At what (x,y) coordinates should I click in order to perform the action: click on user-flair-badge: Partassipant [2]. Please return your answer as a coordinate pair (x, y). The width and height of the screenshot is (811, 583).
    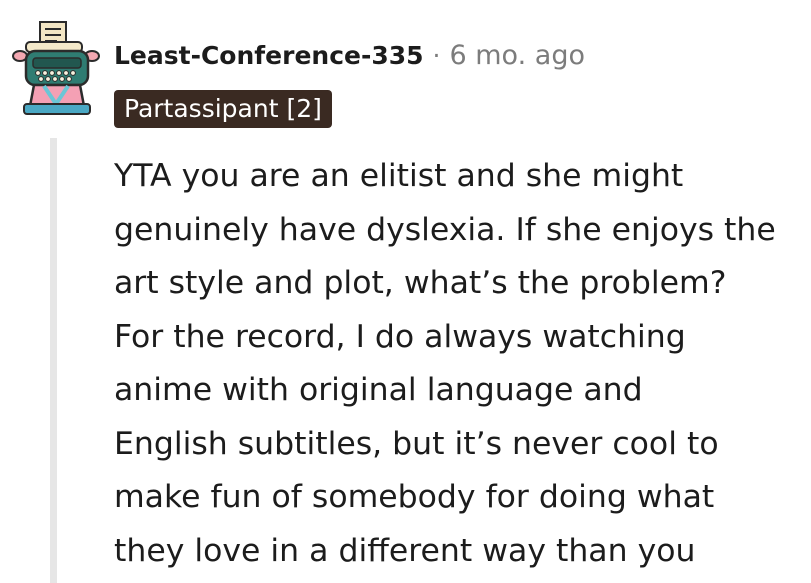
    Looking at the image, I should click on (223, 109).